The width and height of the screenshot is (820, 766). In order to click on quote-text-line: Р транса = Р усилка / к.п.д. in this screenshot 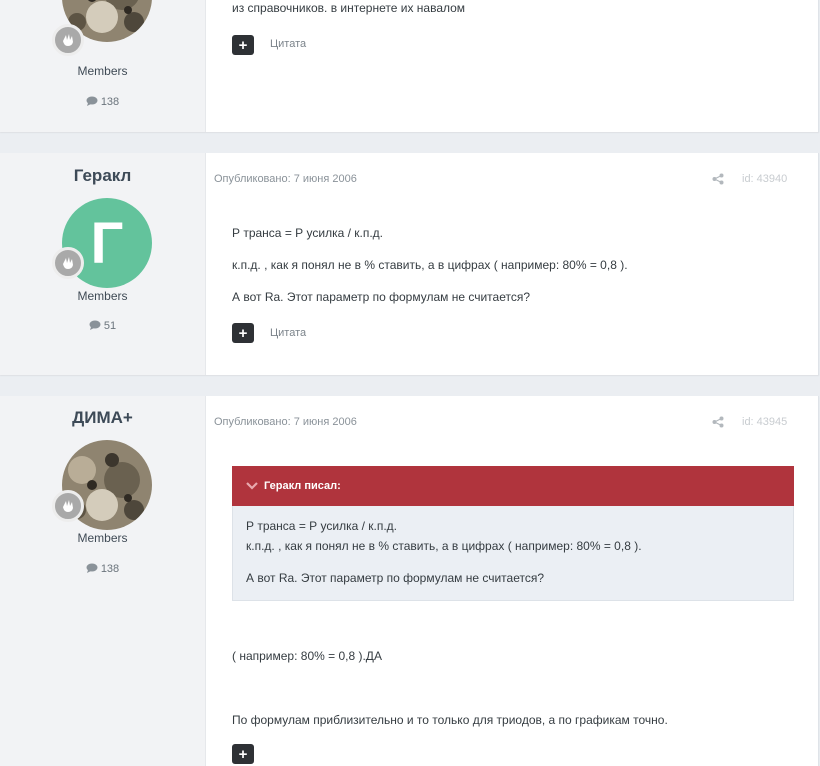, I will do `click(322, 526)`.